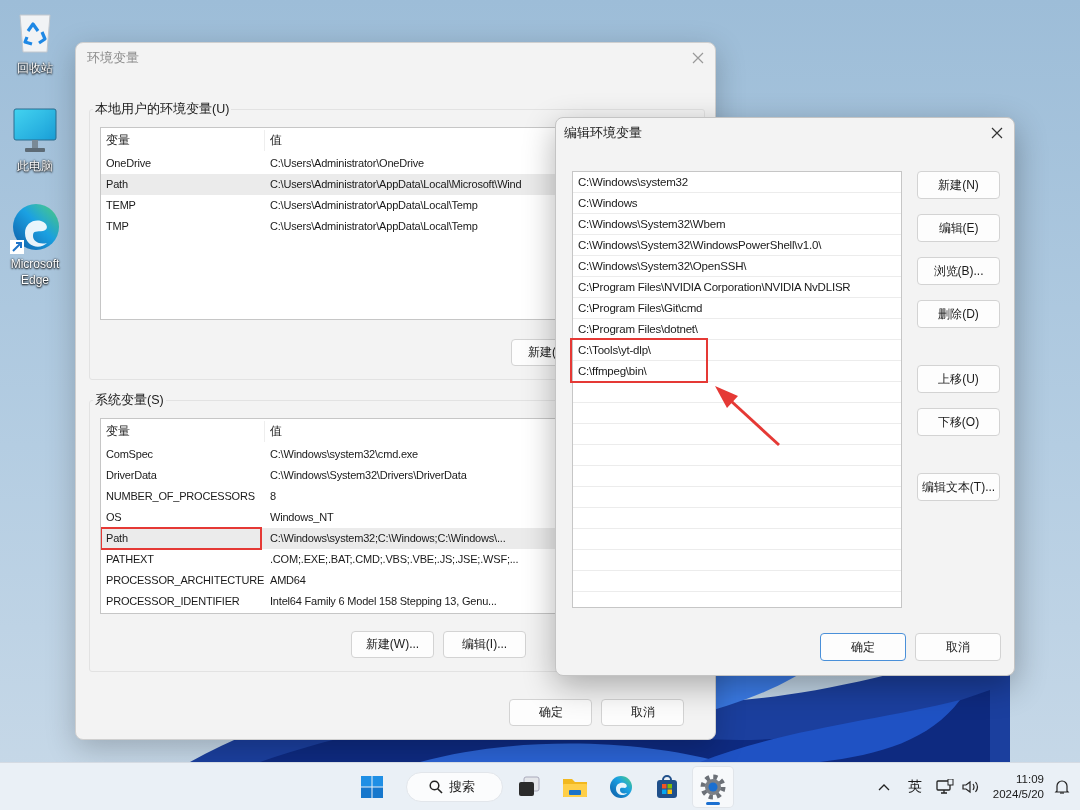 The width and height of the screenshot is (1080, 810). Describe the element at coordinates (997, 133) in the screenshot. I see `close-icon` at that location.